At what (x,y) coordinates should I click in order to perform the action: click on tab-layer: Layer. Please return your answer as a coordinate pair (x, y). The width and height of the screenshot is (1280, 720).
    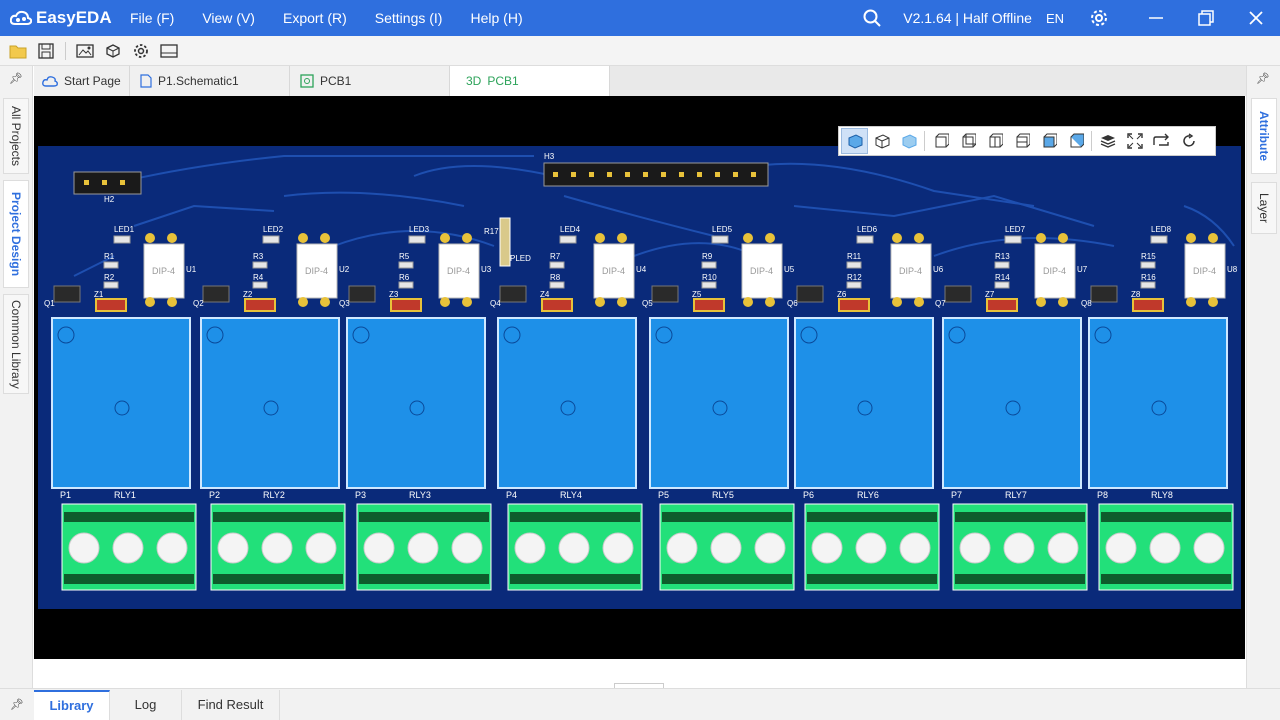
    Looking at the image, I should click on (1264, 208).